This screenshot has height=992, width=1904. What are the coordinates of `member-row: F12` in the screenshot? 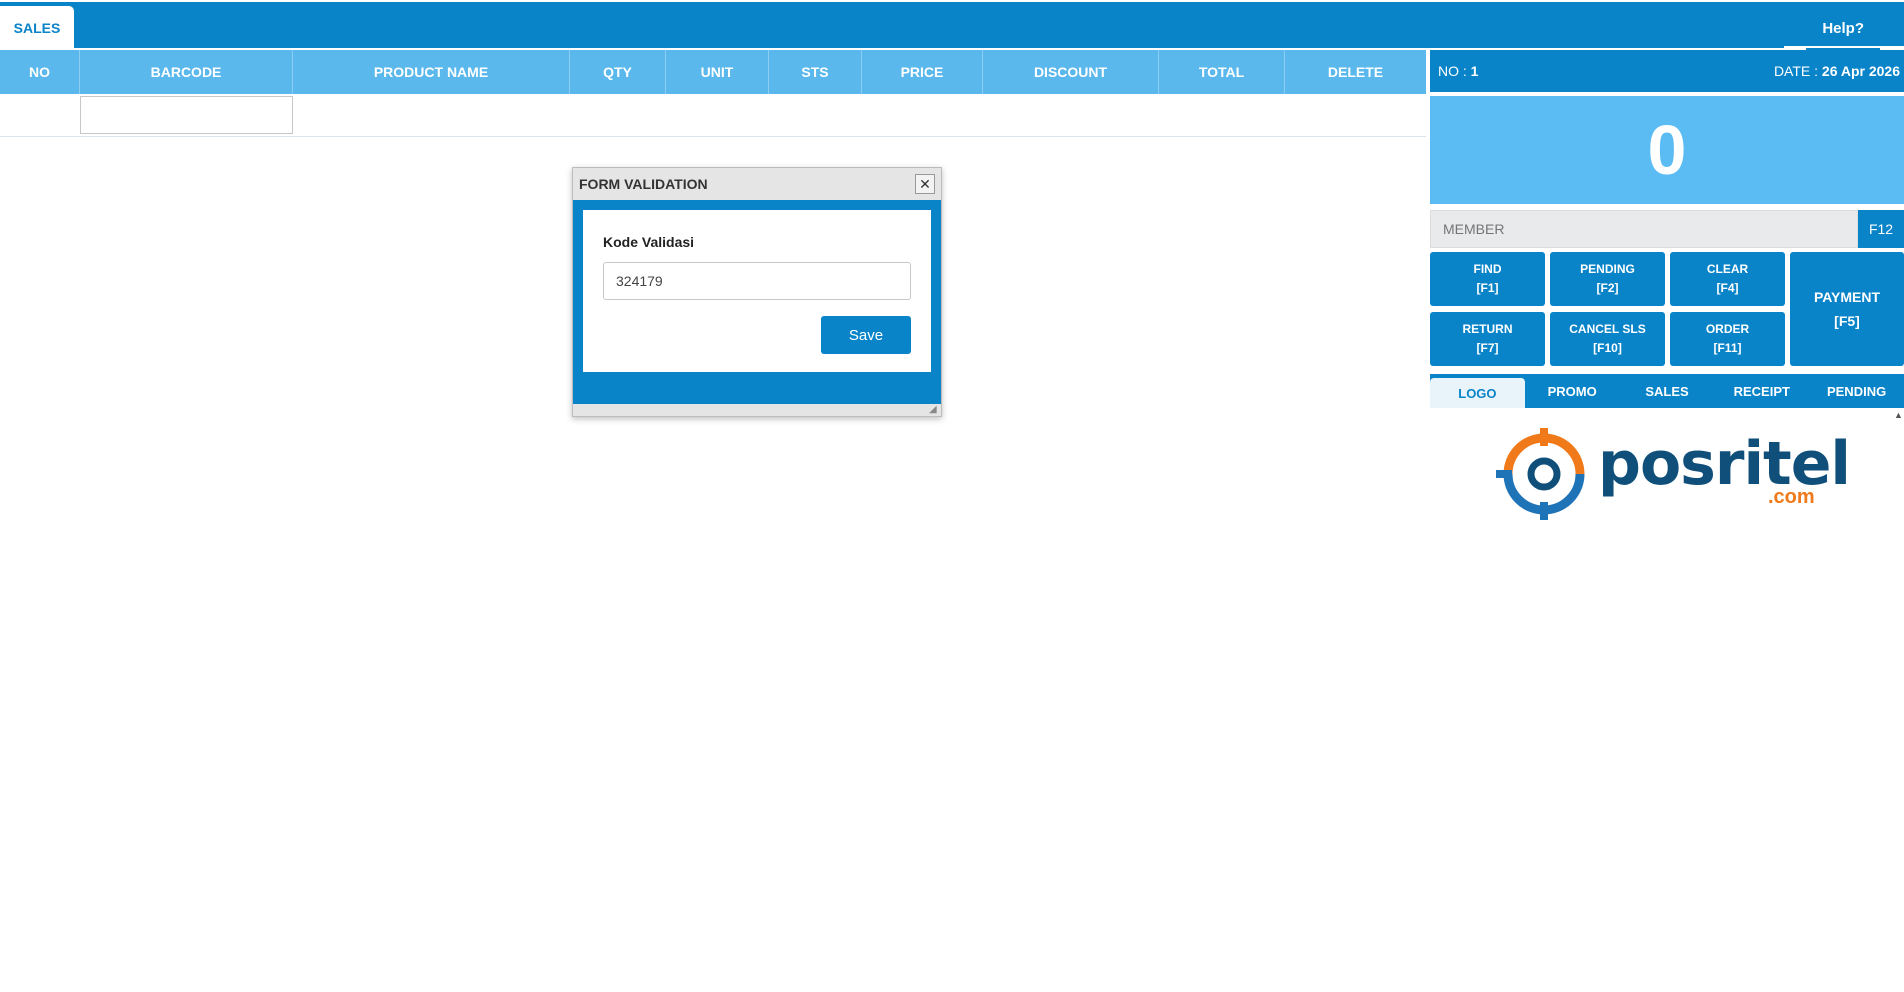 It's located at (1667, 229).